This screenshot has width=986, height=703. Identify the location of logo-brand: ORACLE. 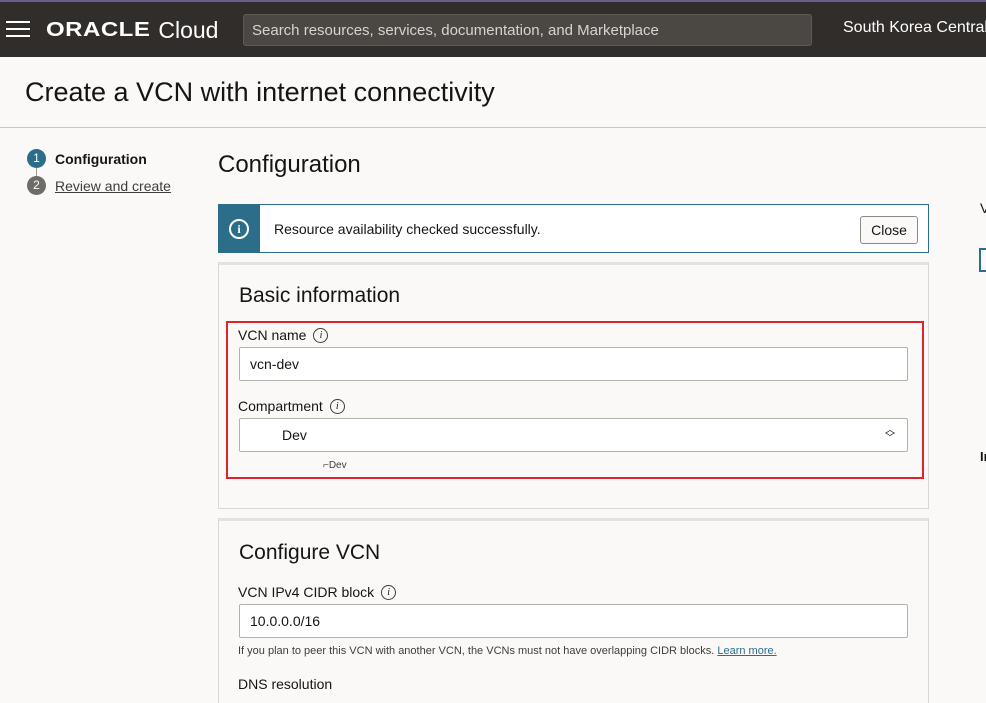
(98, 30).